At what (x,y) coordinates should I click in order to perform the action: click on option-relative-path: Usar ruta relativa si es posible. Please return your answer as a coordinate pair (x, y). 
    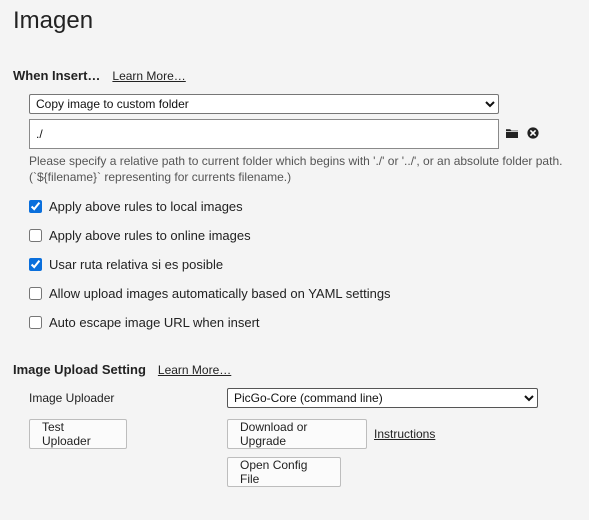
    Looking at the image, I should click on (126, 264).